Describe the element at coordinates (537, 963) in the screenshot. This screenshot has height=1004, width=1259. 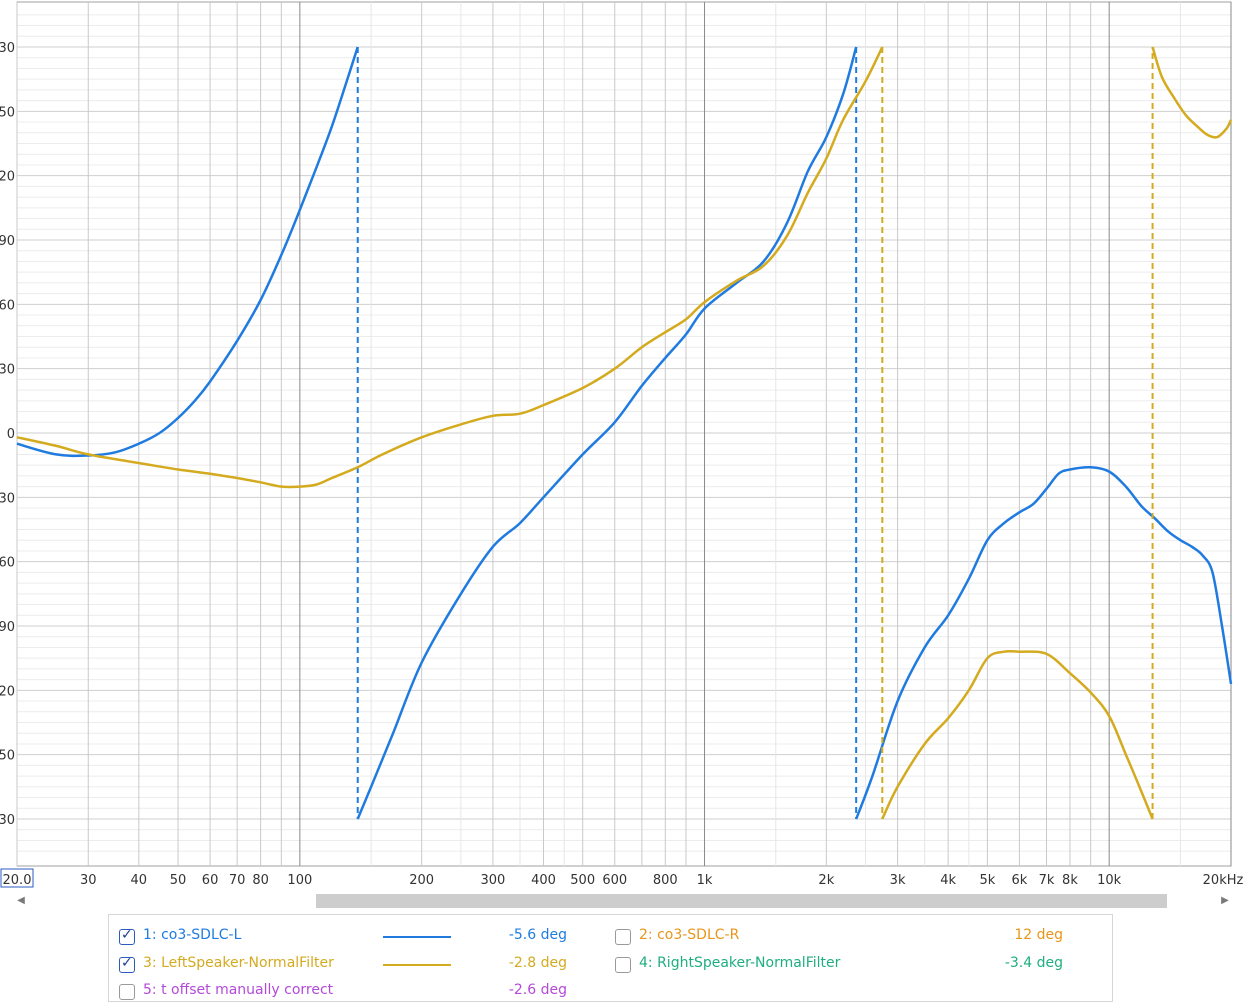
I see `legend-value-3: -2.8 deg` at that location.